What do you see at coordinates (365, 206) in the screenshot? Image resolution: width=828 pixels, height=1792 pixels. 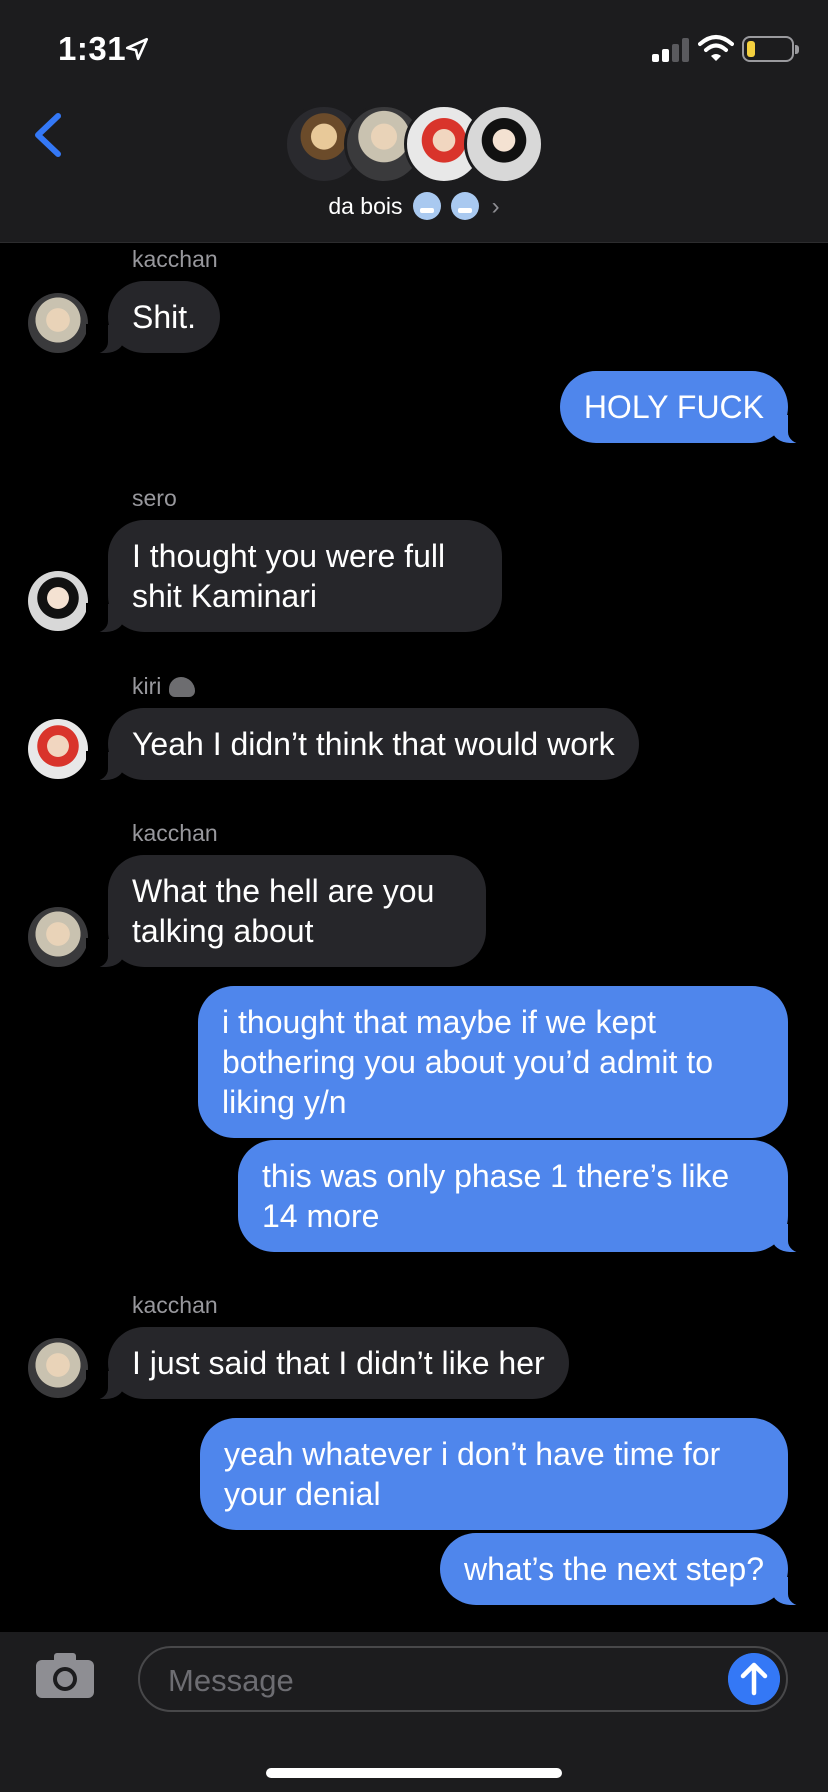 I see `group-name-label: da bois` at bounding box center [365, 206].